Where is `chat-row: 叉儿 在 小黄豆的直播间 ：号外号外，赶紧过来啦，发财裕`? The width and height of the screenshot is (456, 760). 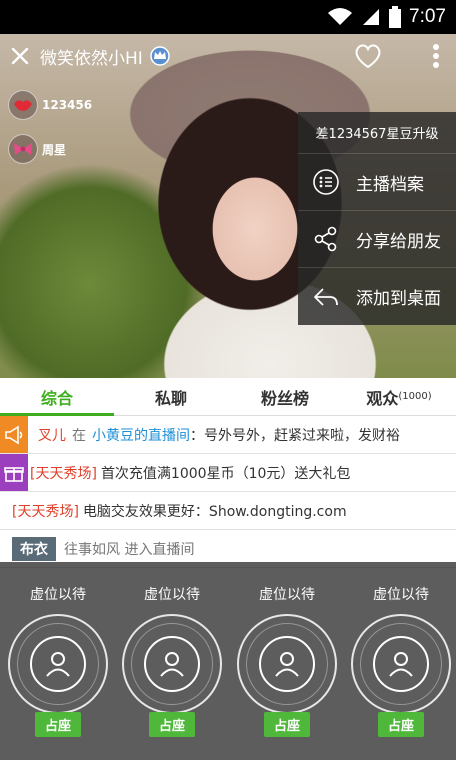 chat-row: 叉儿 在 小黄豆的直播间 ：号外号外，赶紧过来啦，发财裕 is located at coordinates (228, 435).